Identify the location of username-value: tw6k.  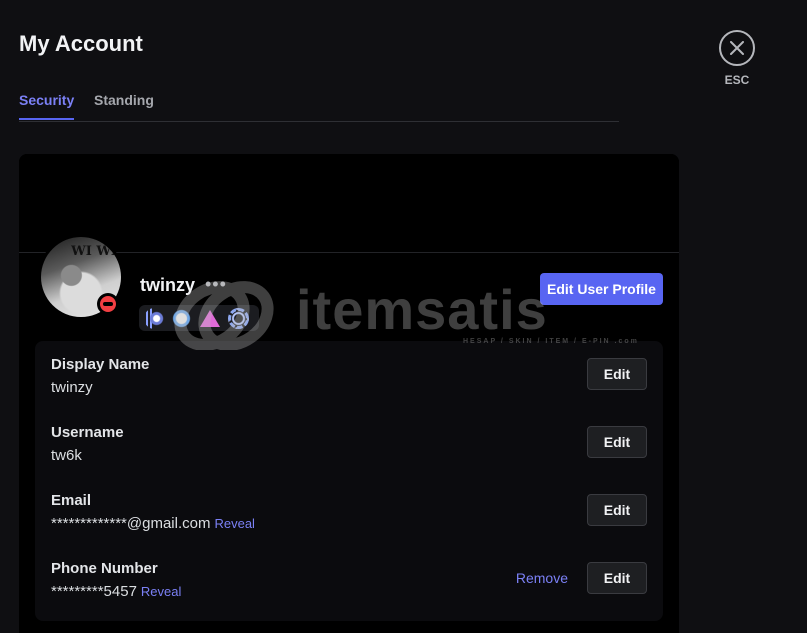
(66, 455).